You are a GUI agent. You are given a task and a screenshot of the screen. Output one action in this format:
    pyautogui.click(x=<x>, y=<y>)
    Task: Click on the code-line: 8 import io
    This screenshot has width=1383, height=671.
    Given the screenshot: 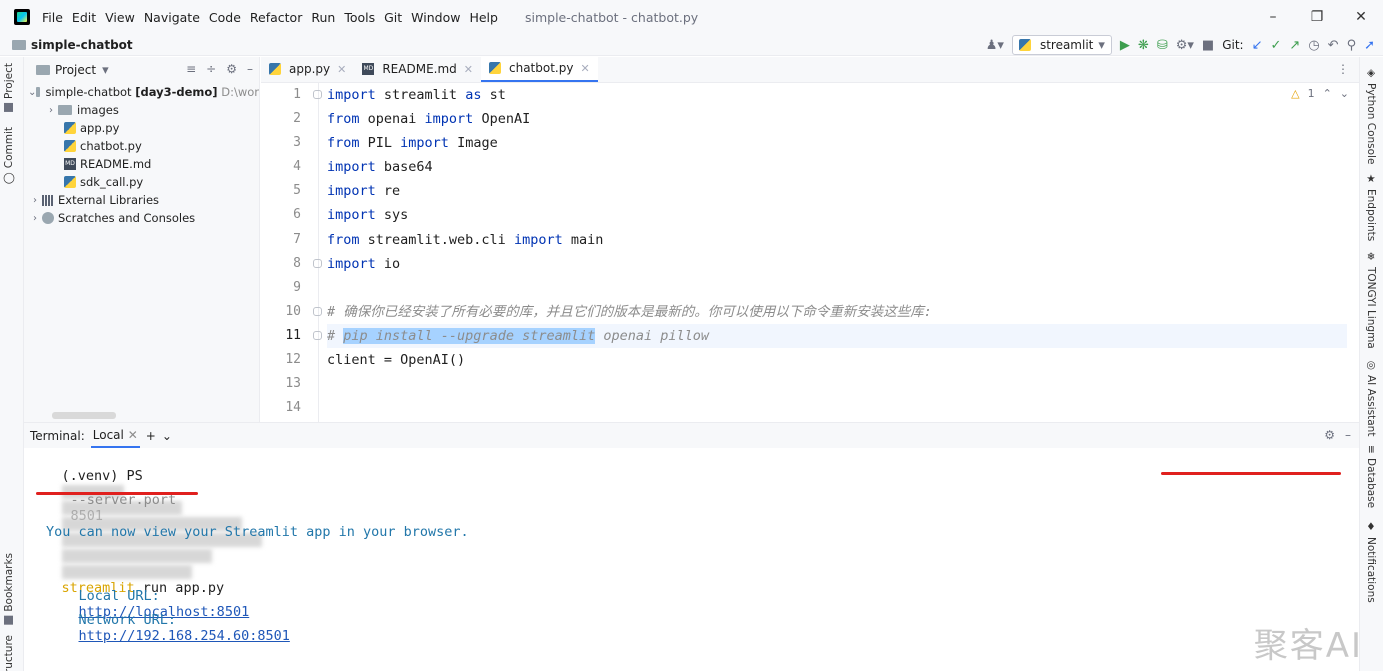 What is the action you would take?
    pyautogui.click(x=820, y=264)
    